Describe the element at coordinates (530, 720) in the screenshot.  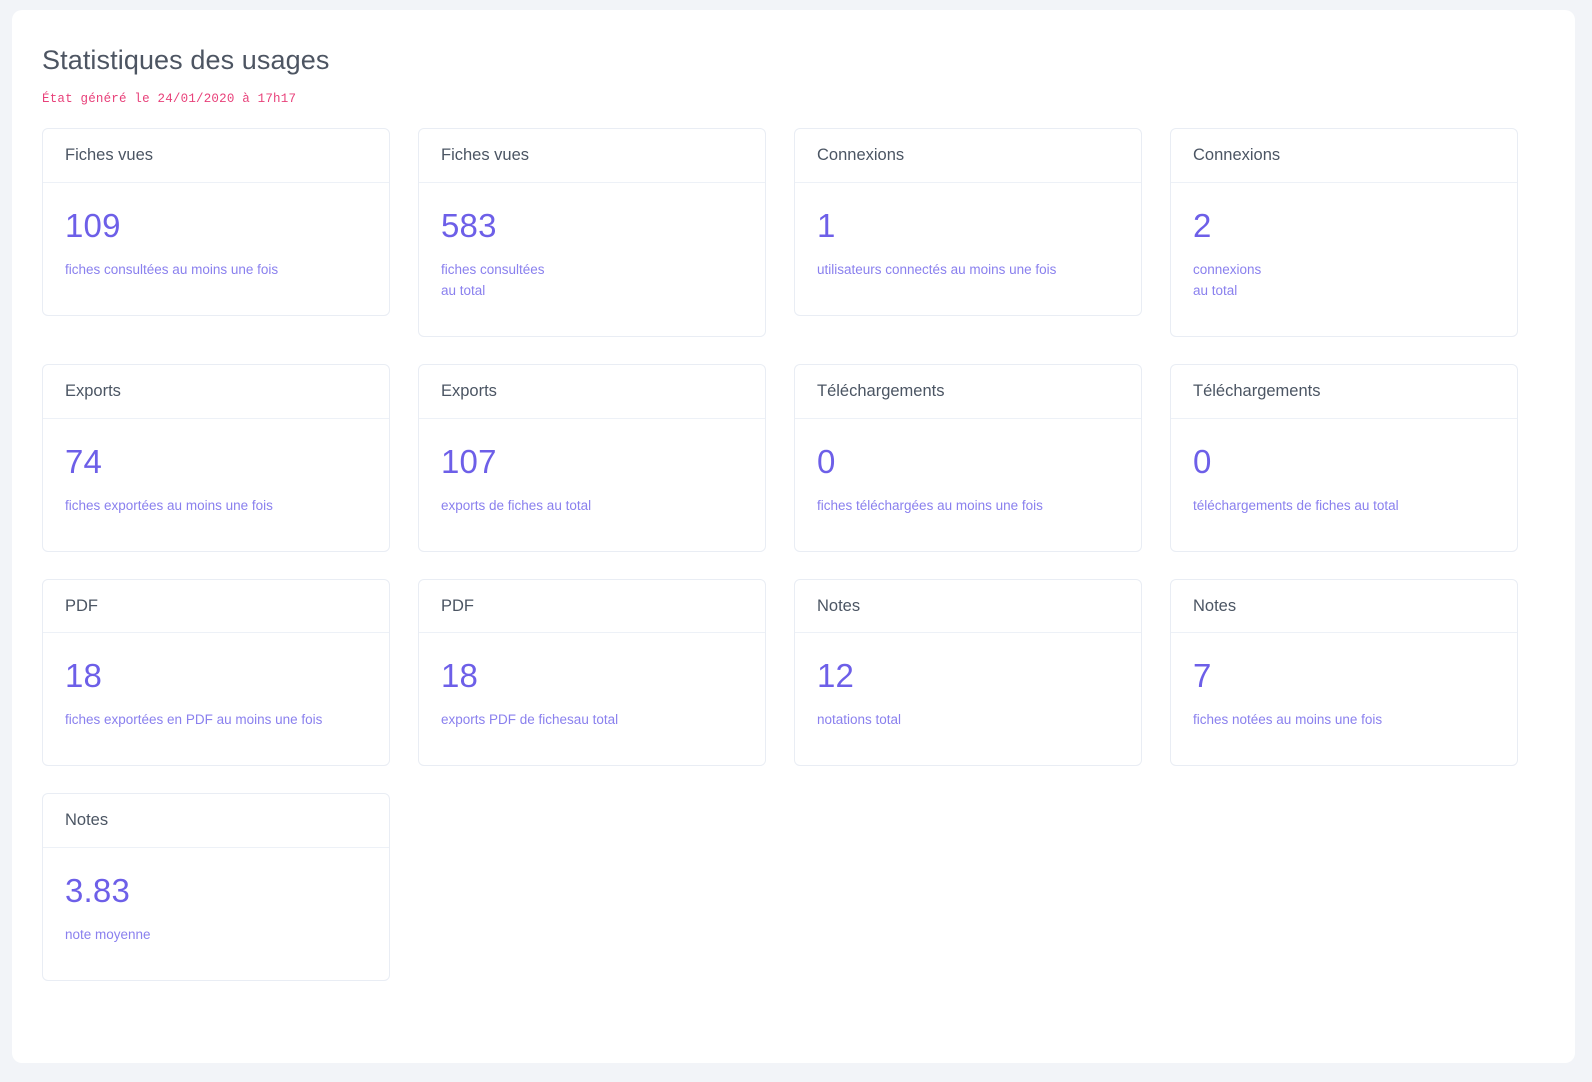
I see `stat-label: exports PDF de fichesau total` at that location.